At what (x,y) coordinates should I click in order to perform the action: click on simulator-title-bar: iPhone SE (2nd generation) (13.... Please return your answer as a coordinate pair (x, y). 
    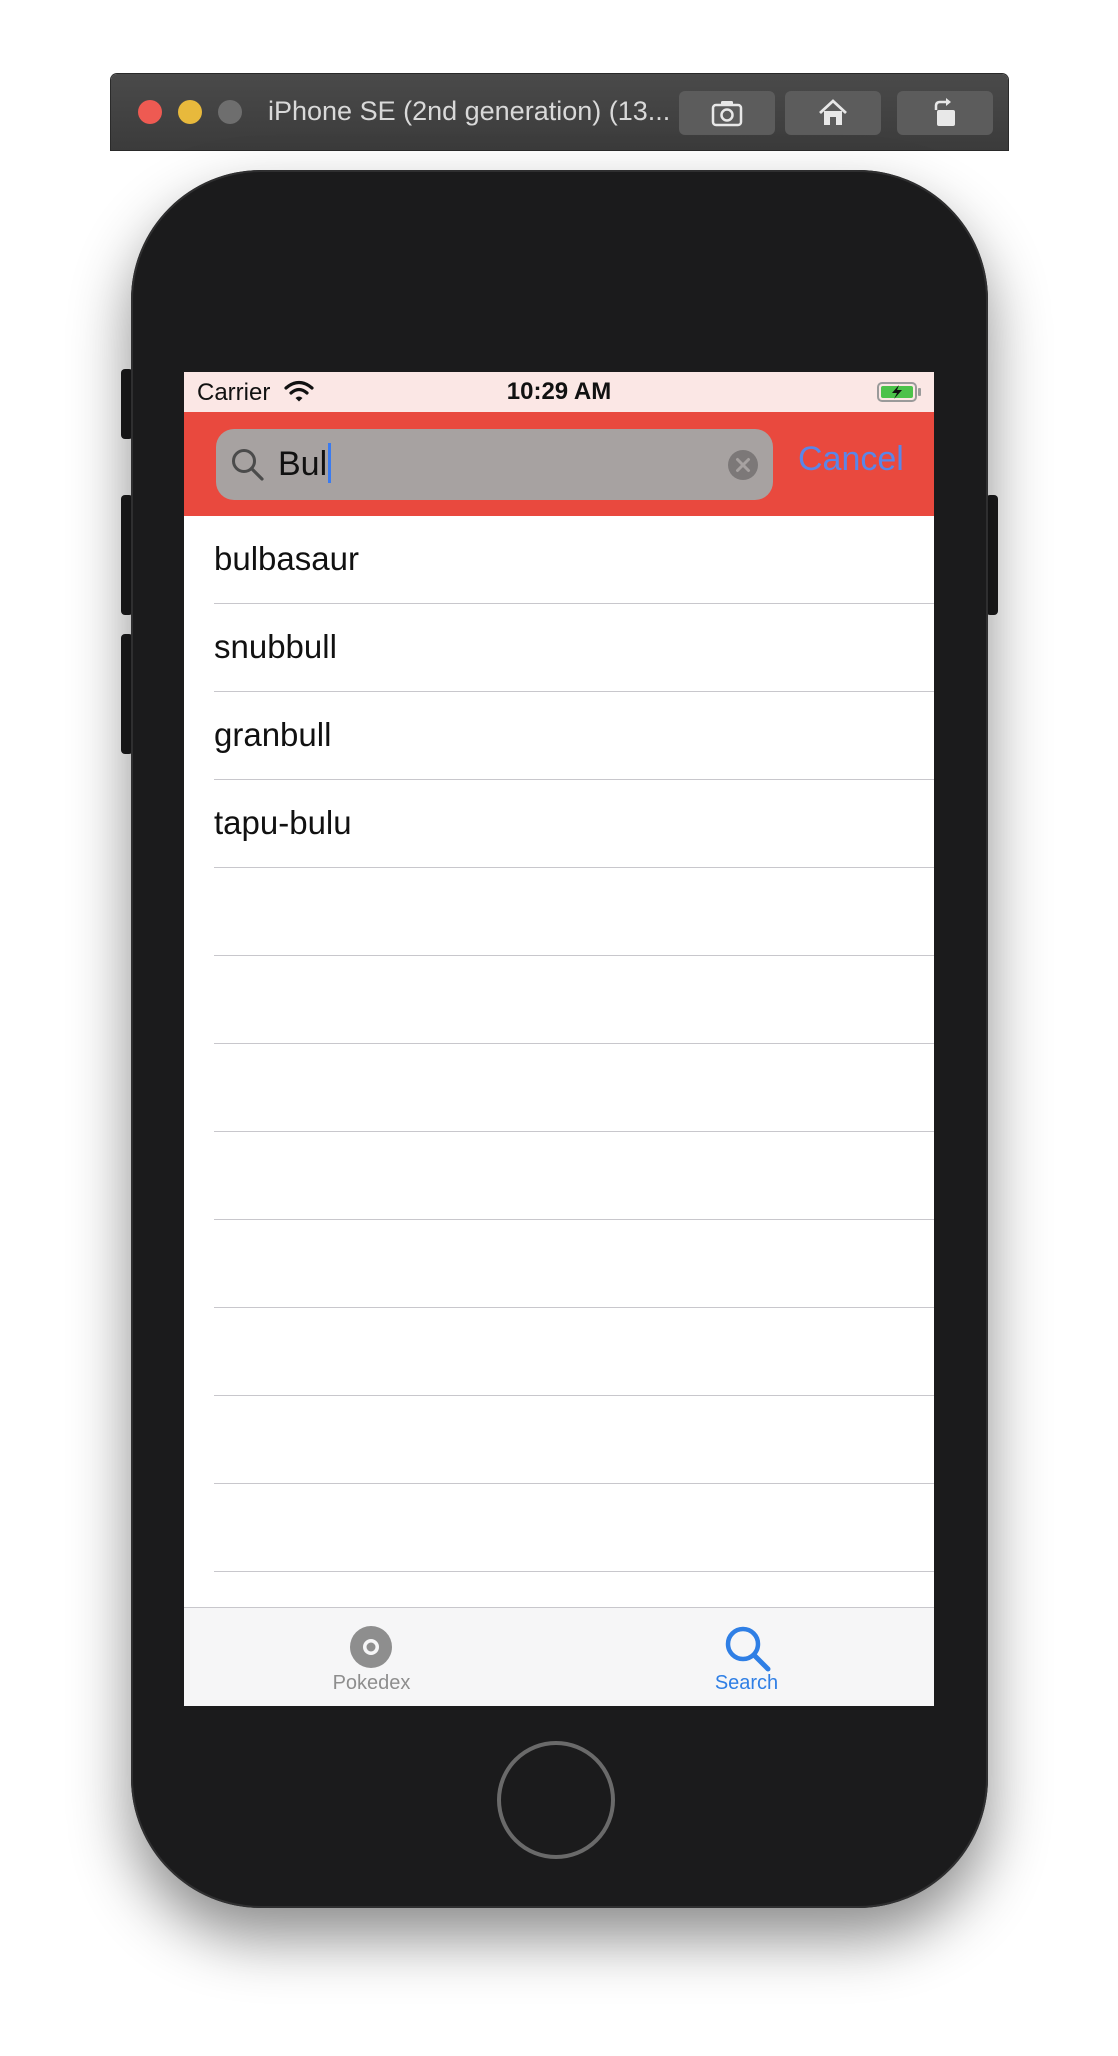
    Looking at the image, I should click on (559, 112).